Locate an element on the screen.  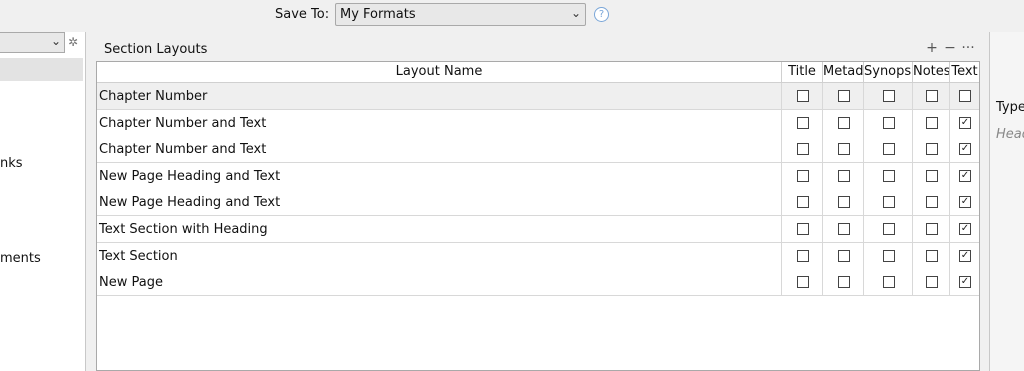
chevron-down-icon: ⌄ is located at coordinates (575, 13).